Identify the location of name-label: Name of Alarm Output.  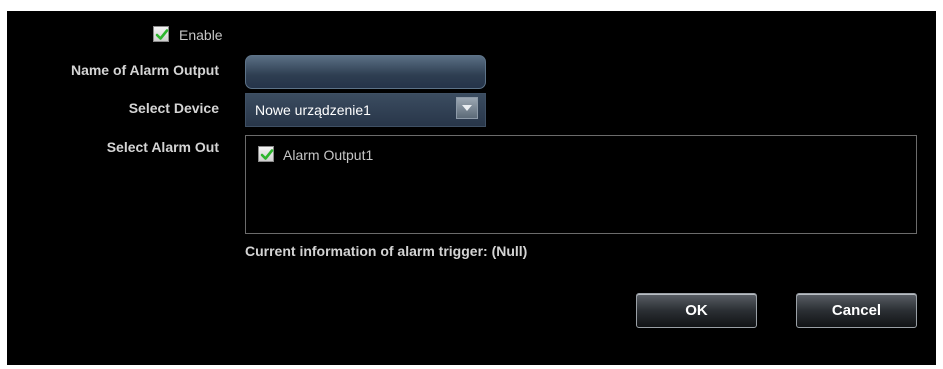
(144, 70).